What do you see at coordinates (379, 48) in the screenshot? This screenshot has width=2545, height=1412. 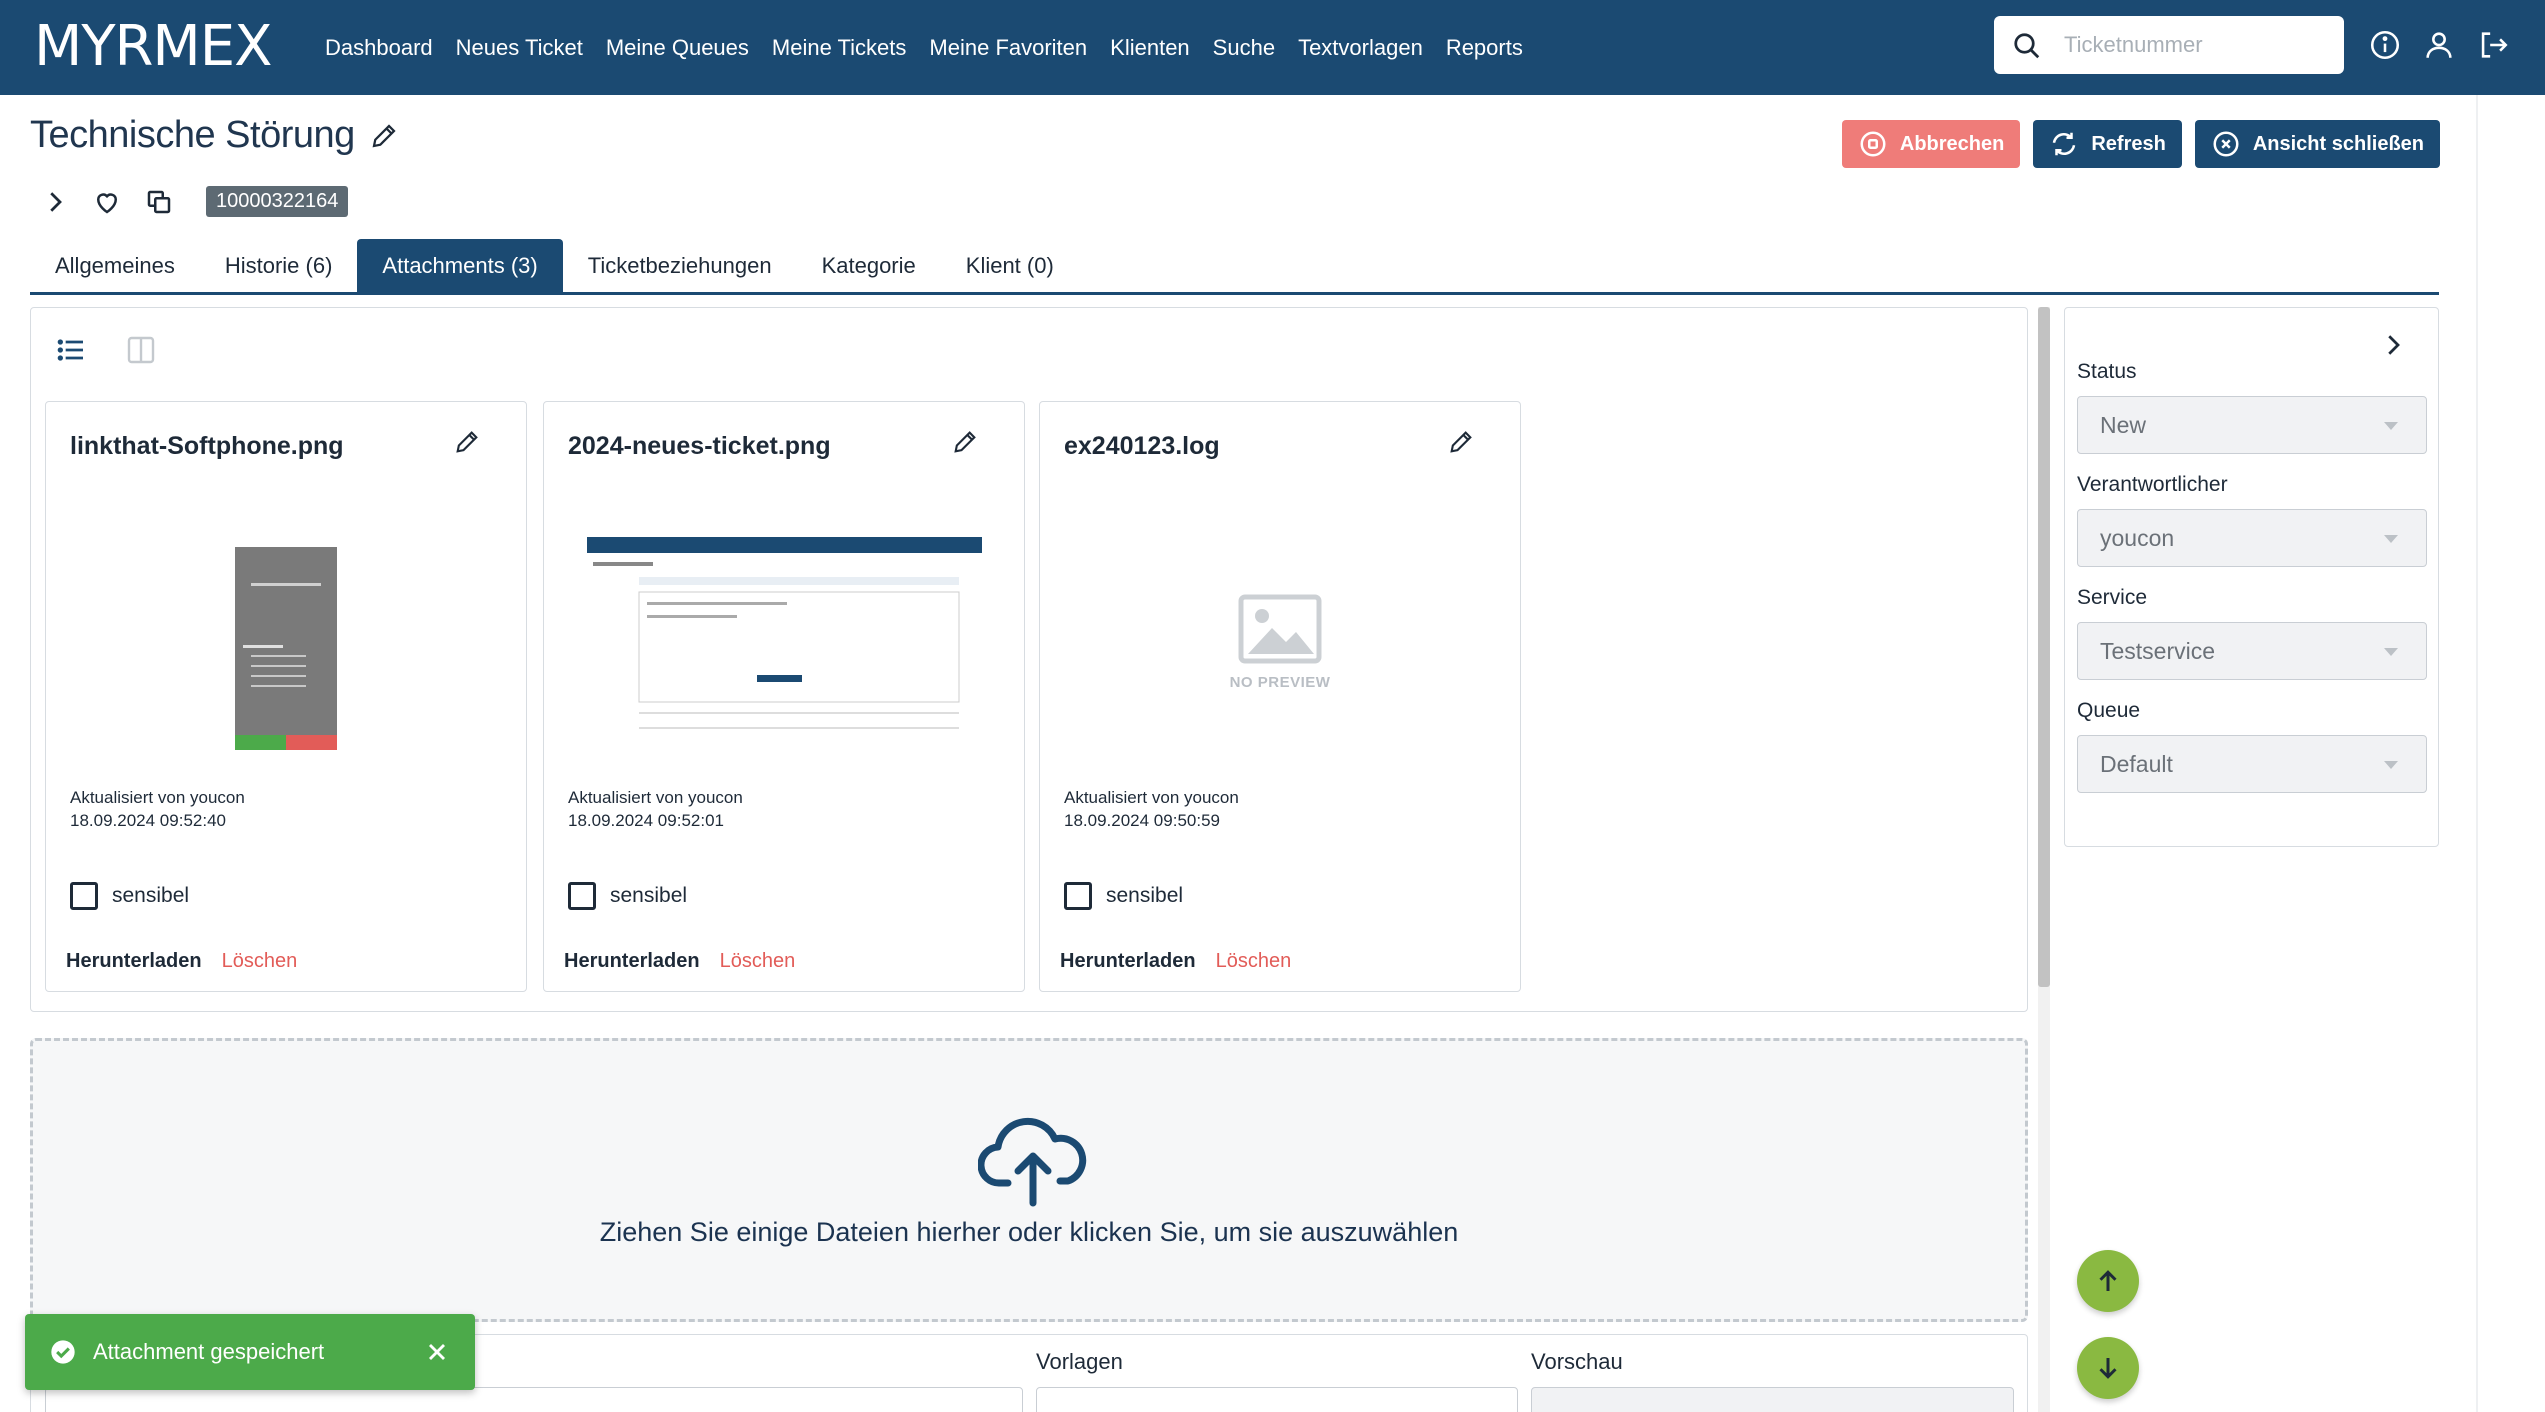 I see `nav-item-dashboard: Dashboard` at bounding box center [379, 48].